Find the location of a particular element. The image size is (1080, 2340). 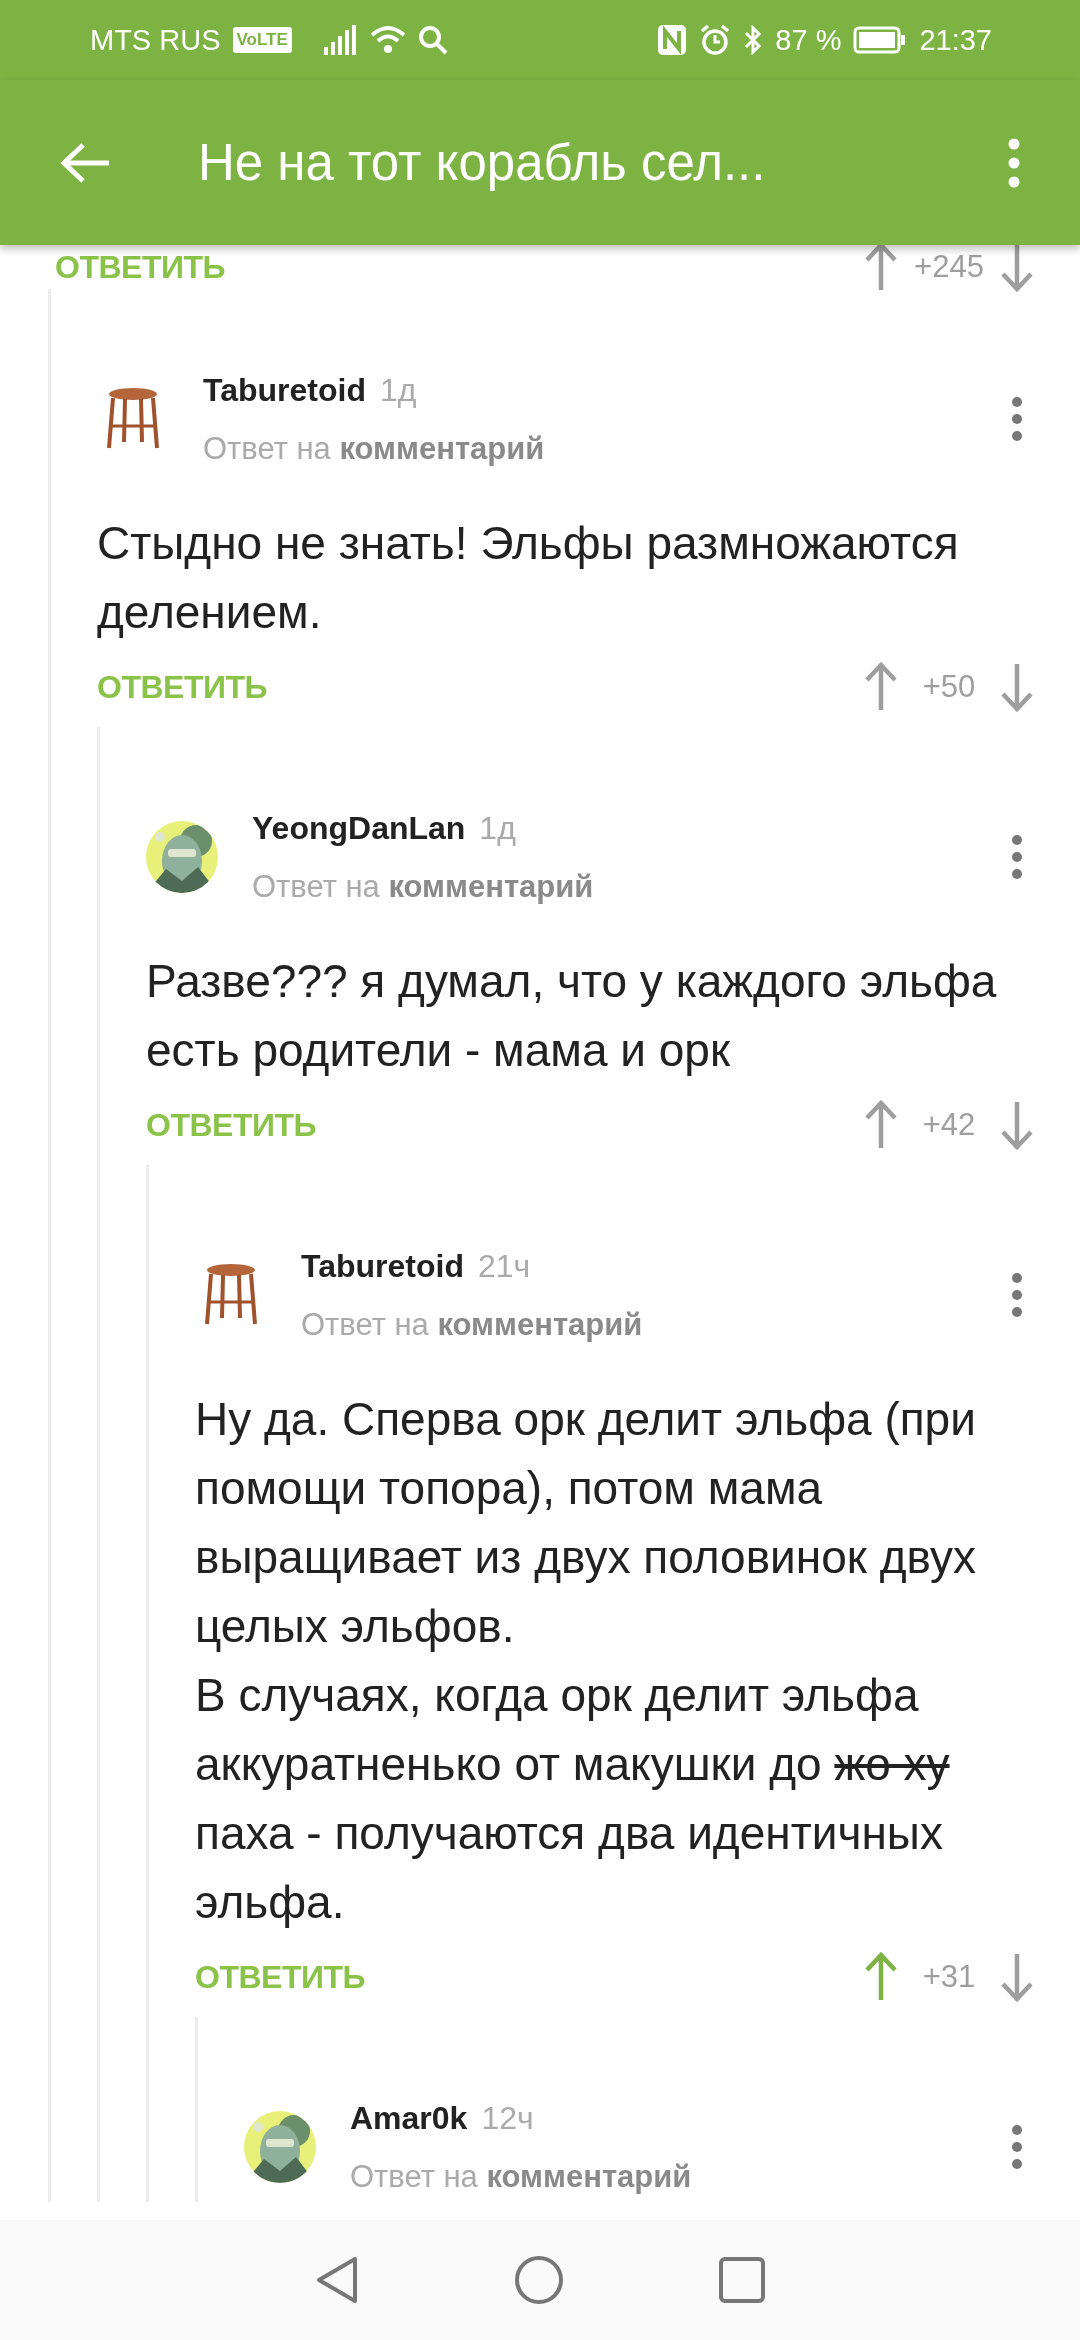

home-circle-icon is located at coordinates (539, 2280).